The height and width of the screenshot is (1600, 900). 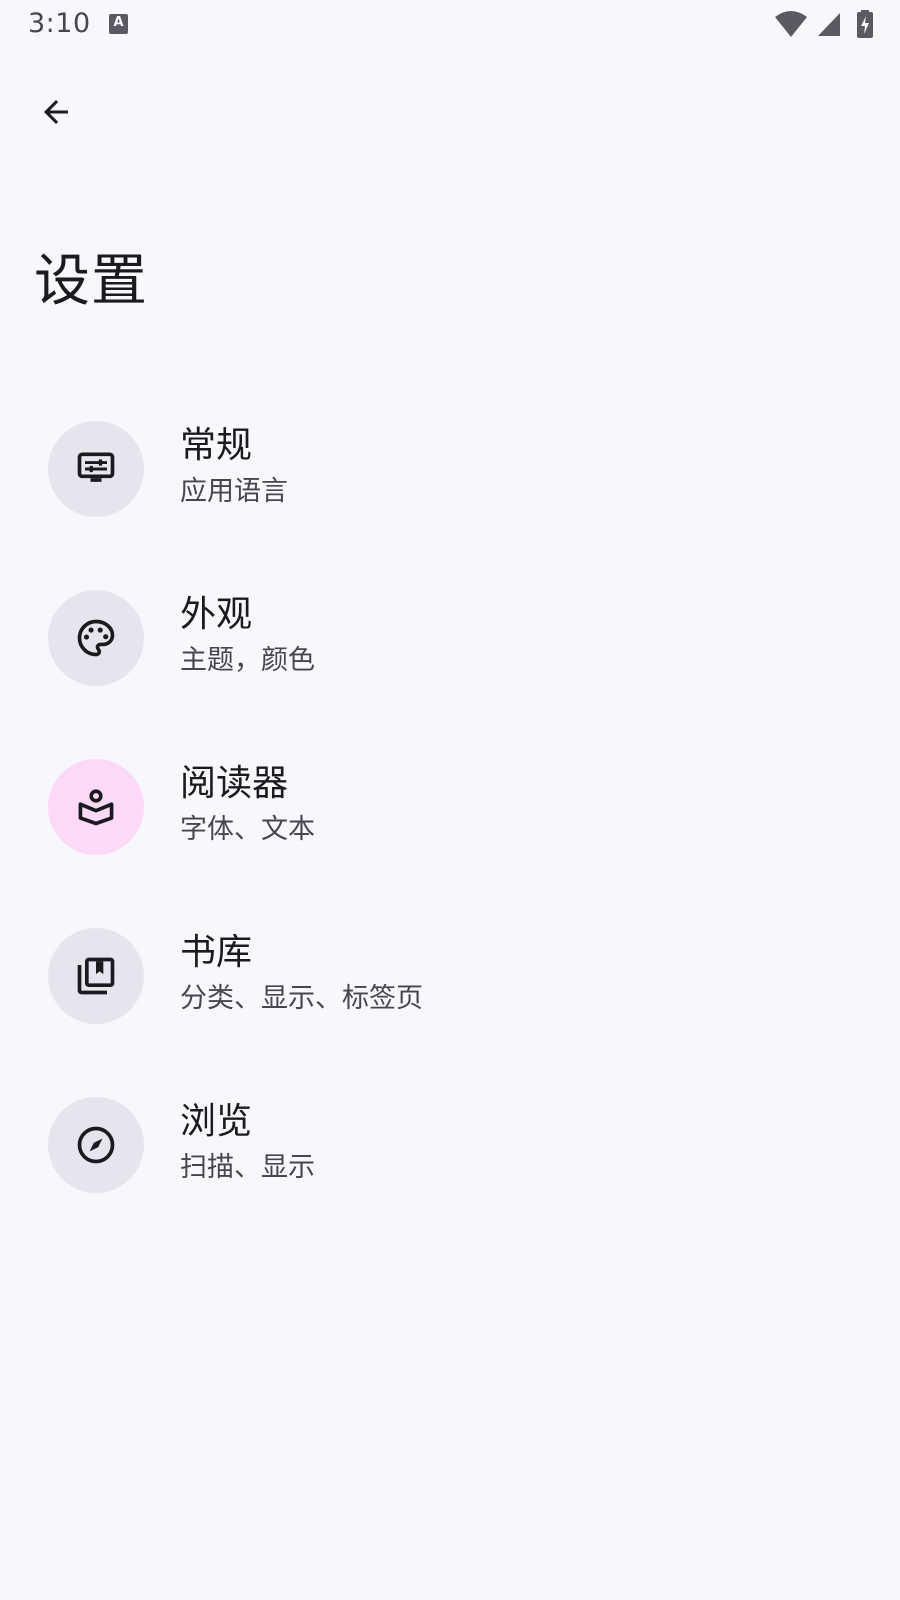 I want to click on settings-display-icon, so click(x=96, y=467).